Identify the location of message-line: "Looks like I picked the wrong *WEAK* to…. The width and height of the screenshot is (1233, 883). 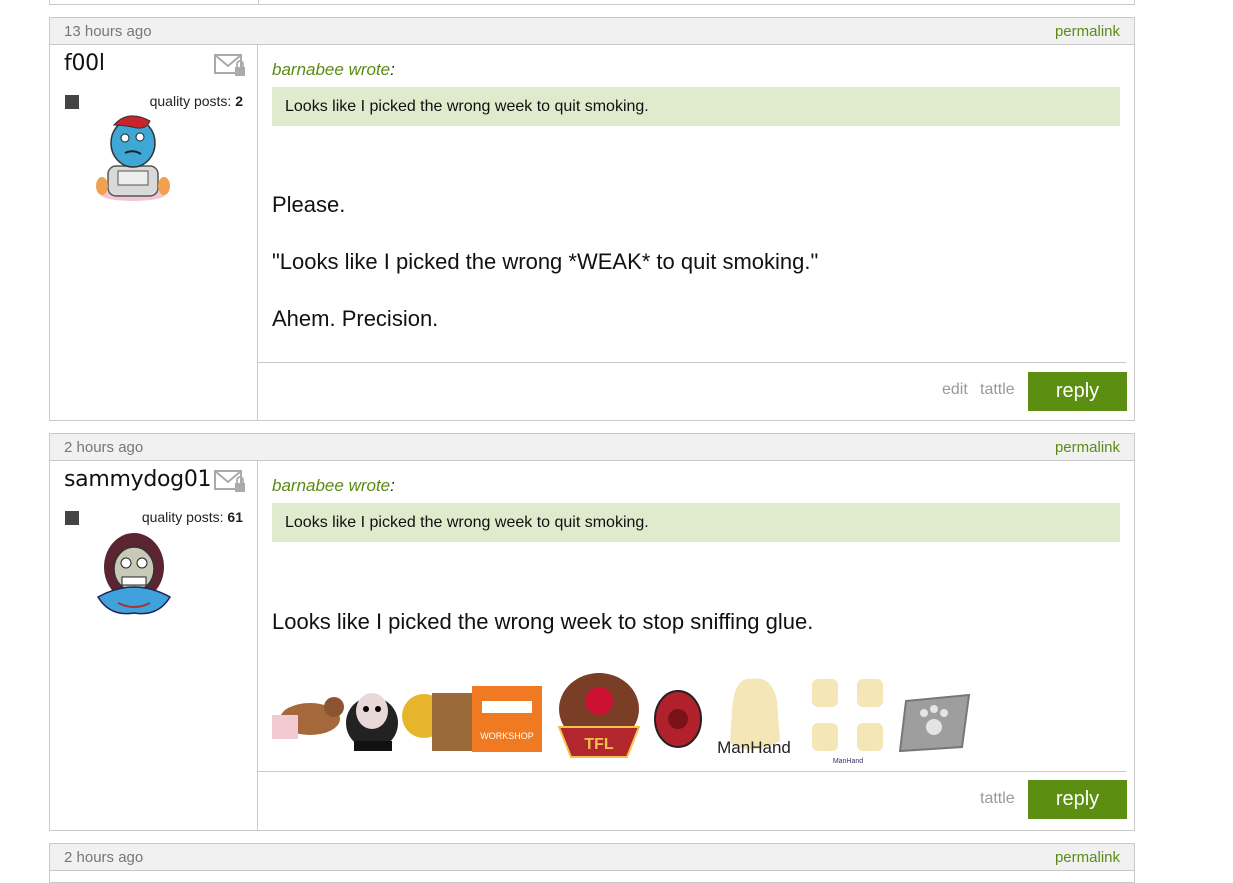
(545, 261).